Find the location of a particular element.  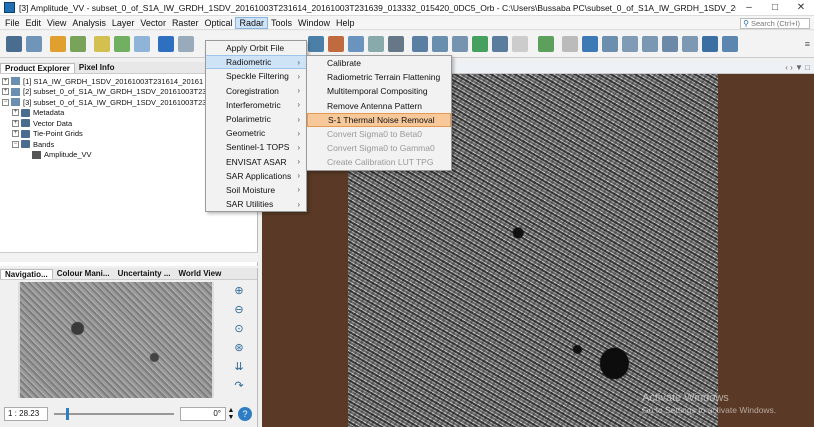

gcp-tool-icon is located at coordinates (650, 44).